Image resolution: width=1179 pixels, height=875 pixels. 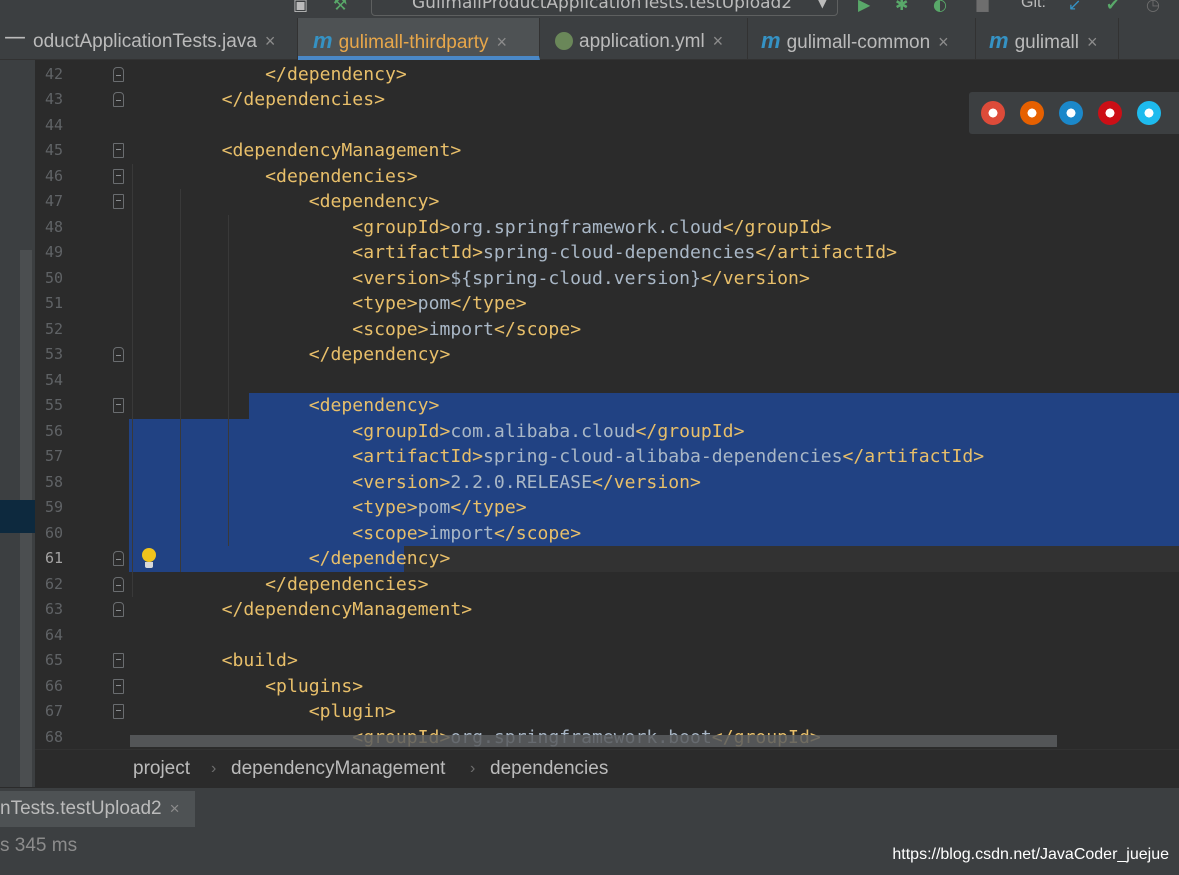 I want to click on xml-tag: </dependency>, so click(x=379, y=354).